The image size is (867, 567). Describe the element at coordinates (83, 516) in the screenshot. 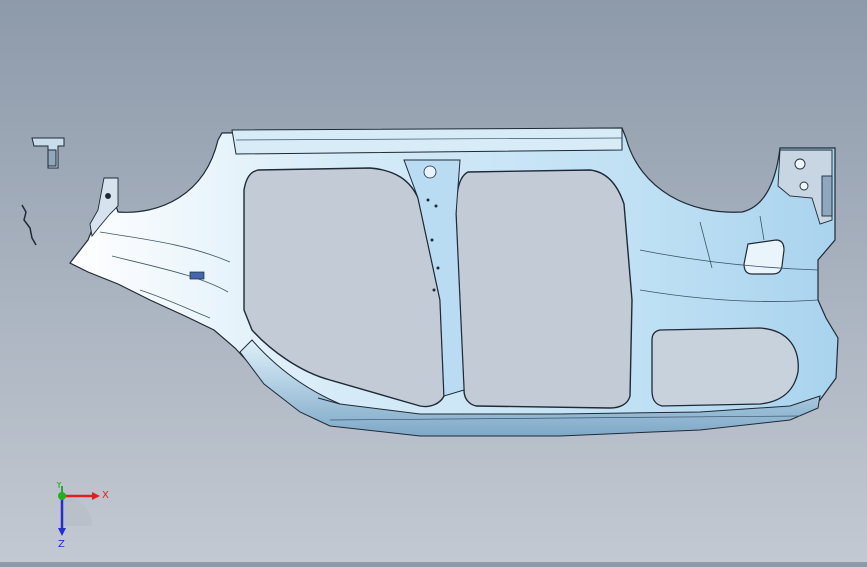

I see `axis-triad: X Y Z` at that location.